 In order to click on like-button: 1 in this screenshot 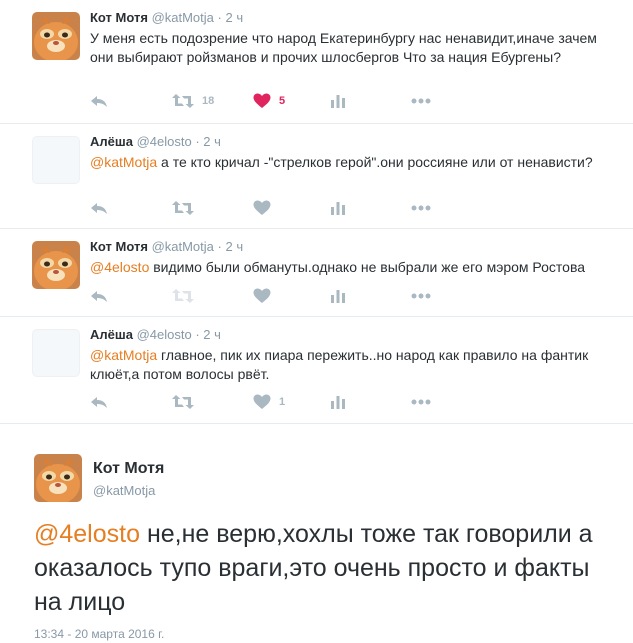, I will do `click(269, 402)`.